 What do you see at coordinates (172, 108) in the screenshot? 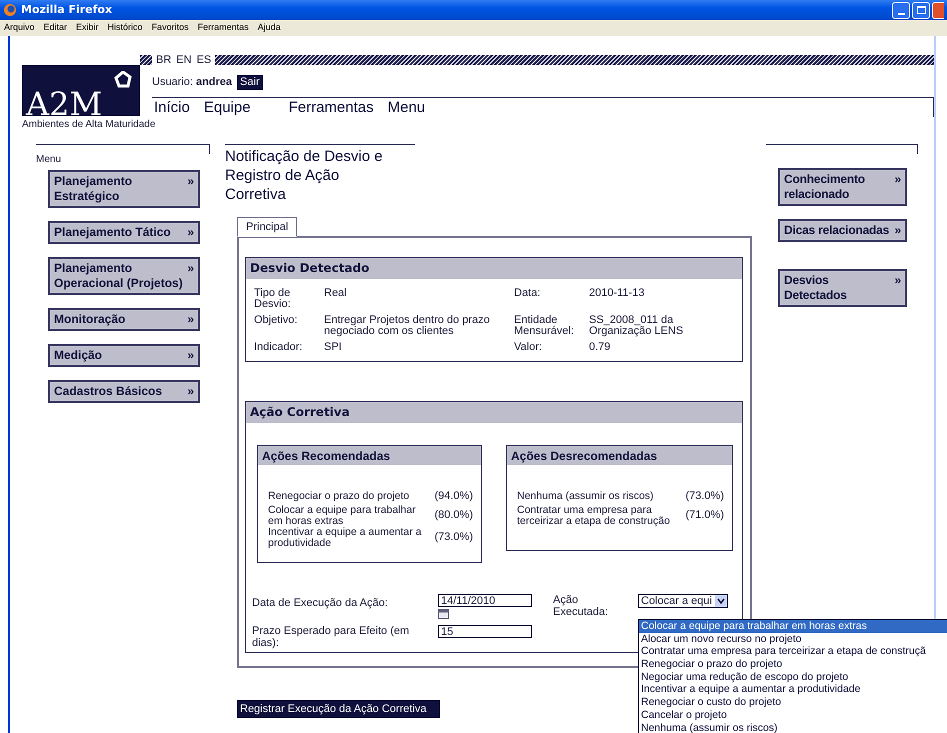
I see `nav-link: Início` at bounding box center [172, 108].